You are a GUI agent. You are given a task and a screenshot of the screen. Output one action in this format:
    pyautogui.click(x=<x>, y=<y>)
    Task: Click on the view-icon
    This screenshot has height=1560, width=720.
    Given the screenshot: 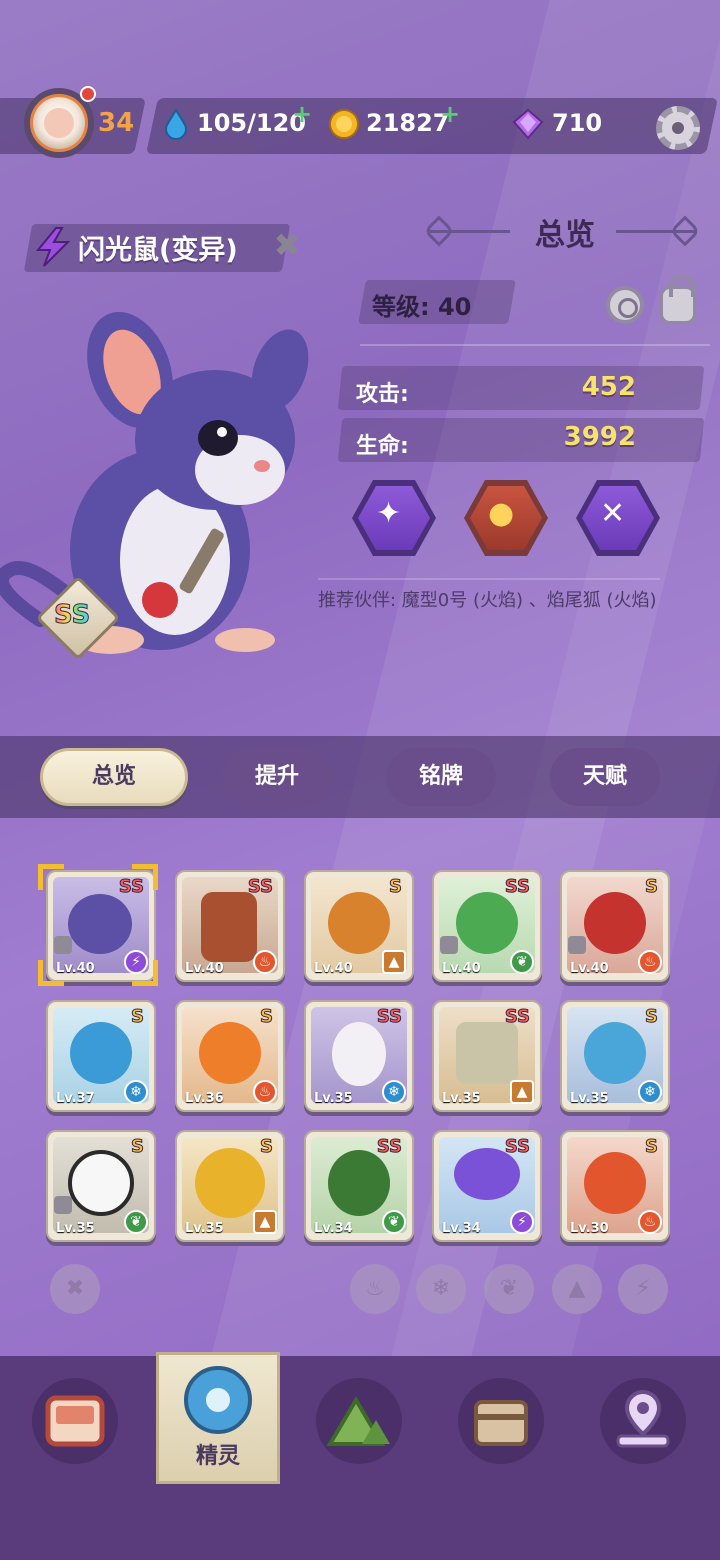 What is the action you would take?
    pyautogui.click(x=625, y=305)
    